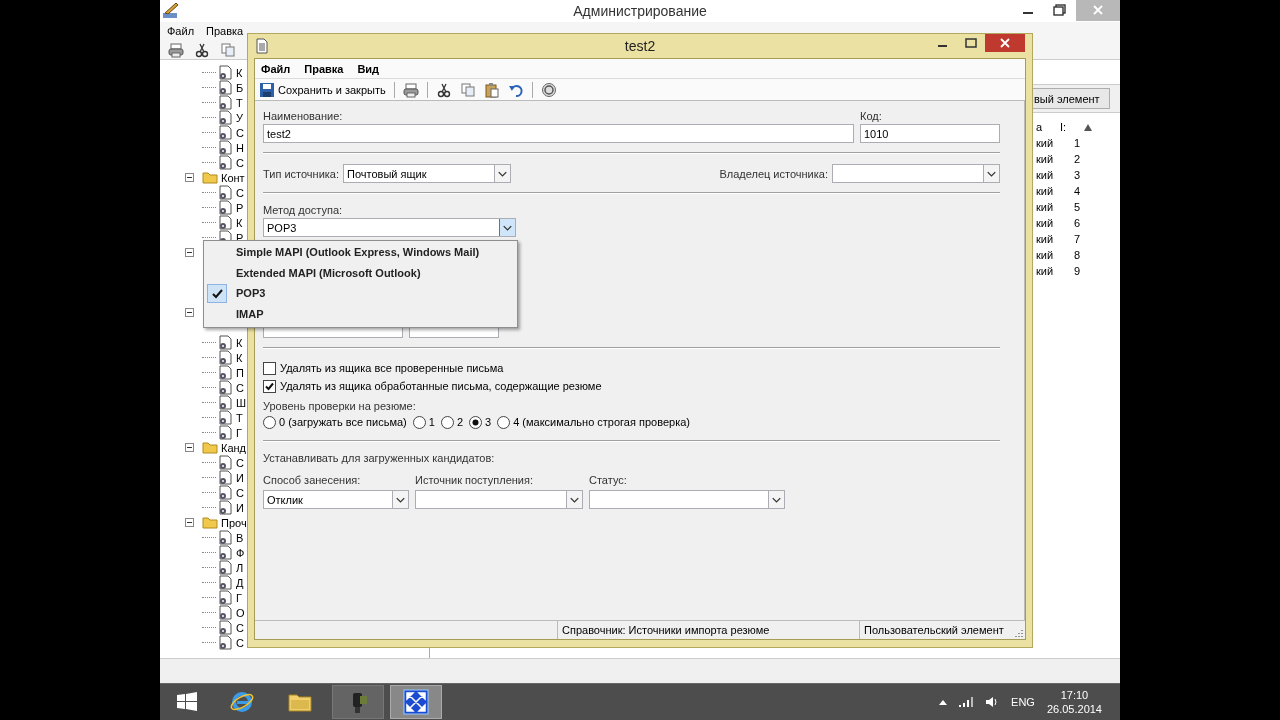 This screenshot has width=1280, height=720. I want to click on column-header: І:, so click(1072, 127).